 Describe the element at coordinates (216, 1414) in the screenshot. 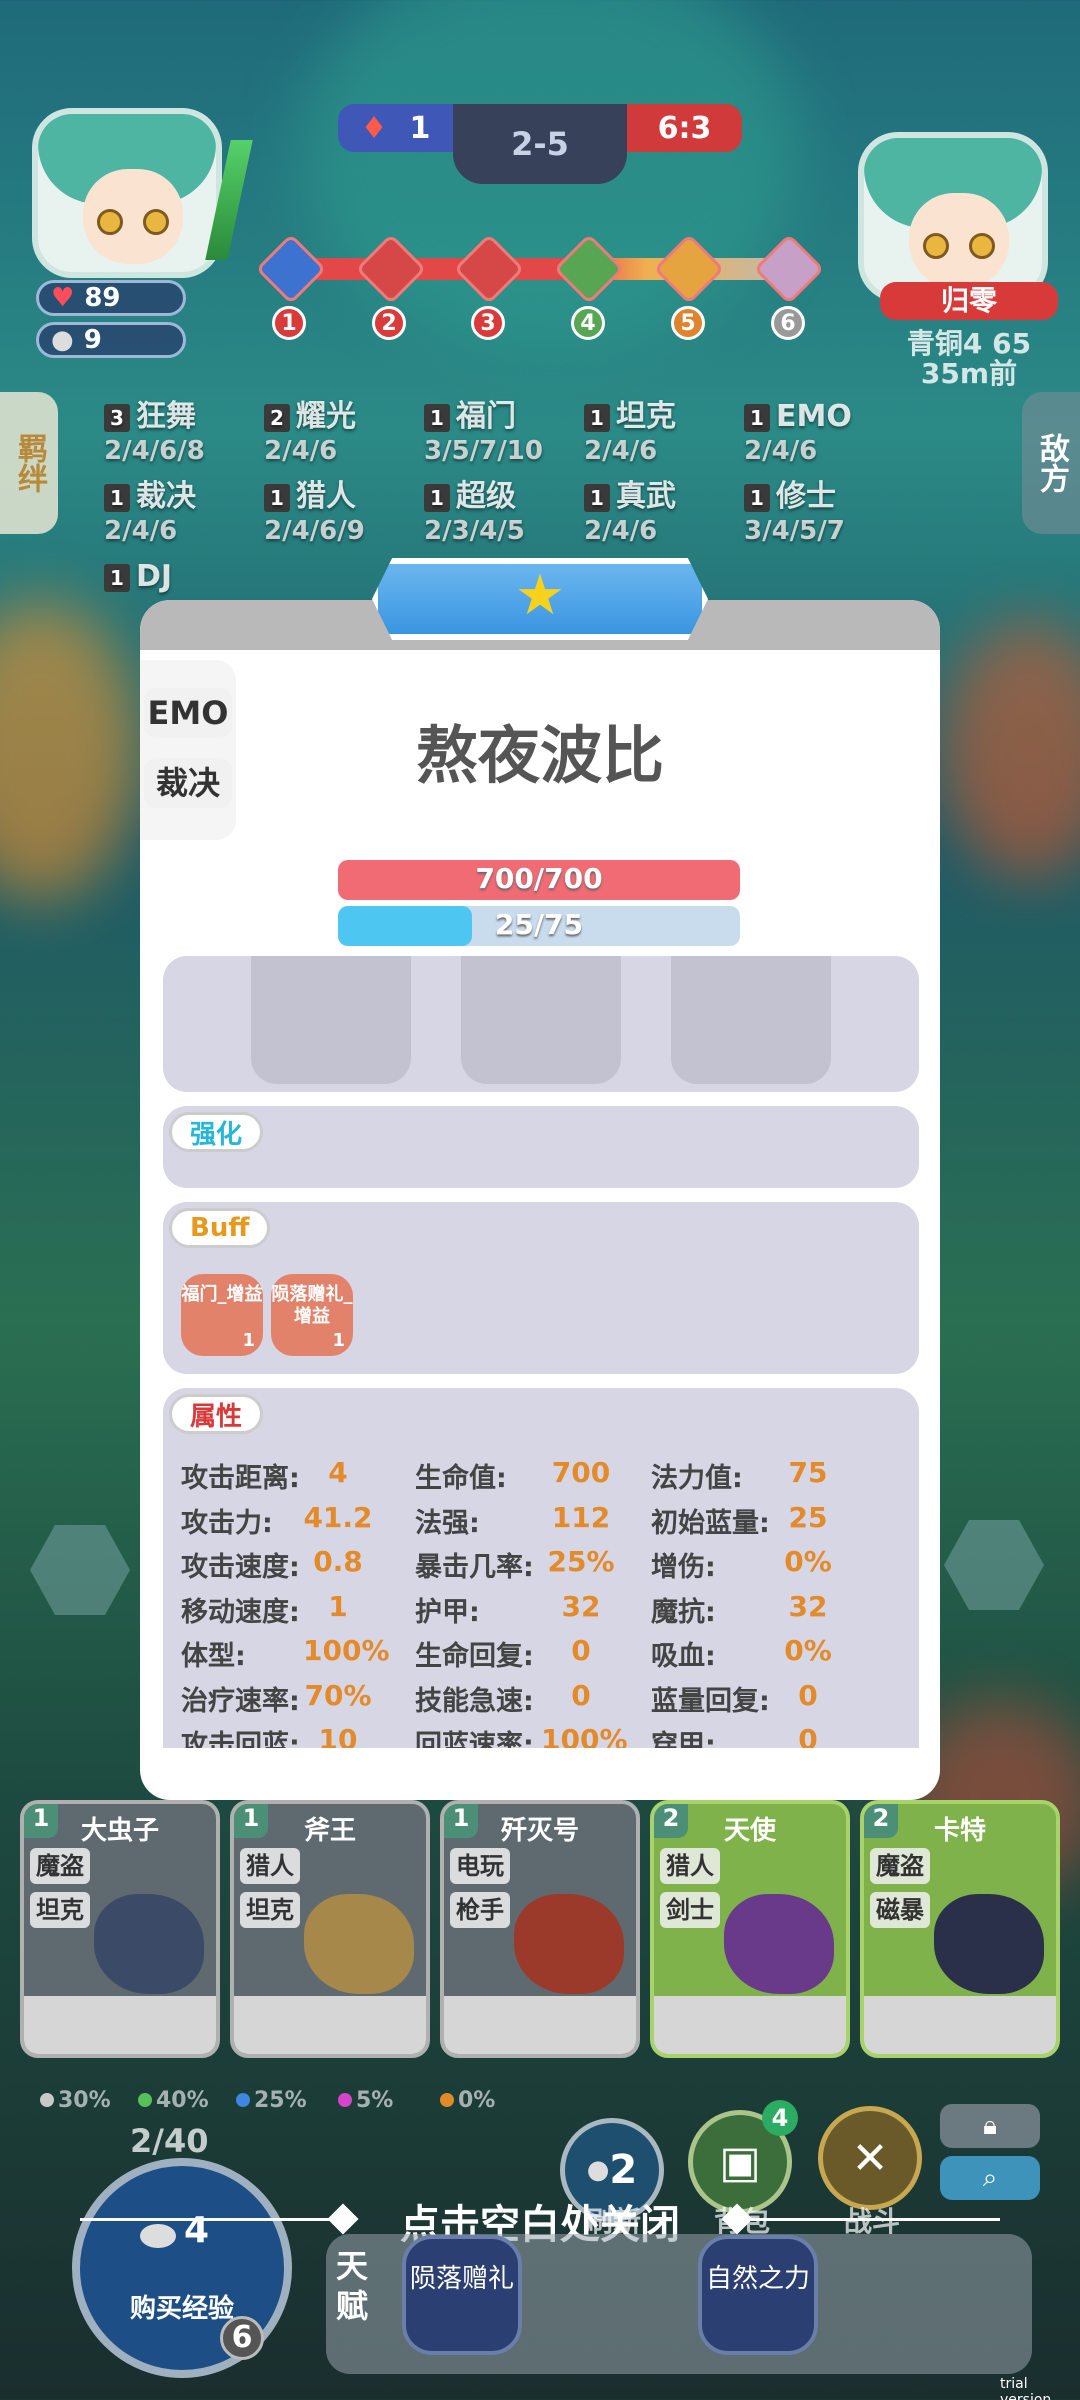

I see `attributes-label: 属性` at that location.